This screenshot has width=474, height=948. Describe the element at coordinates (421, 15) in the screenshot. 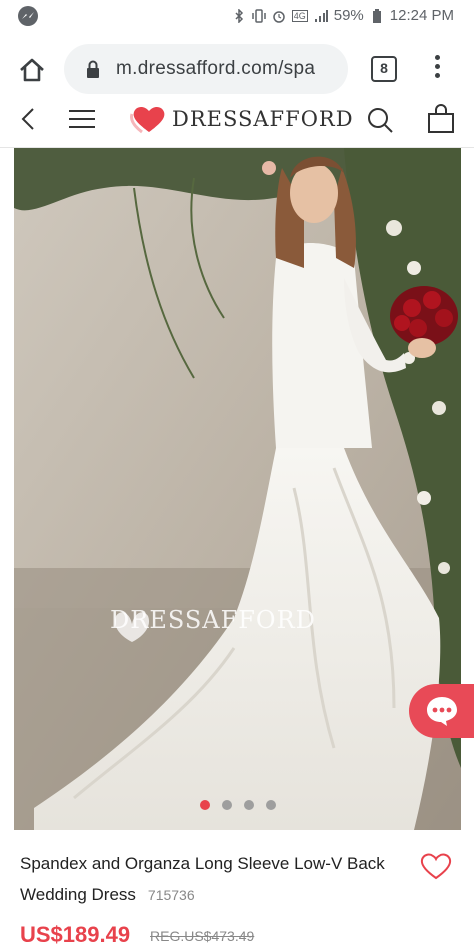

I see `clock: 12:24 PM` at that location.